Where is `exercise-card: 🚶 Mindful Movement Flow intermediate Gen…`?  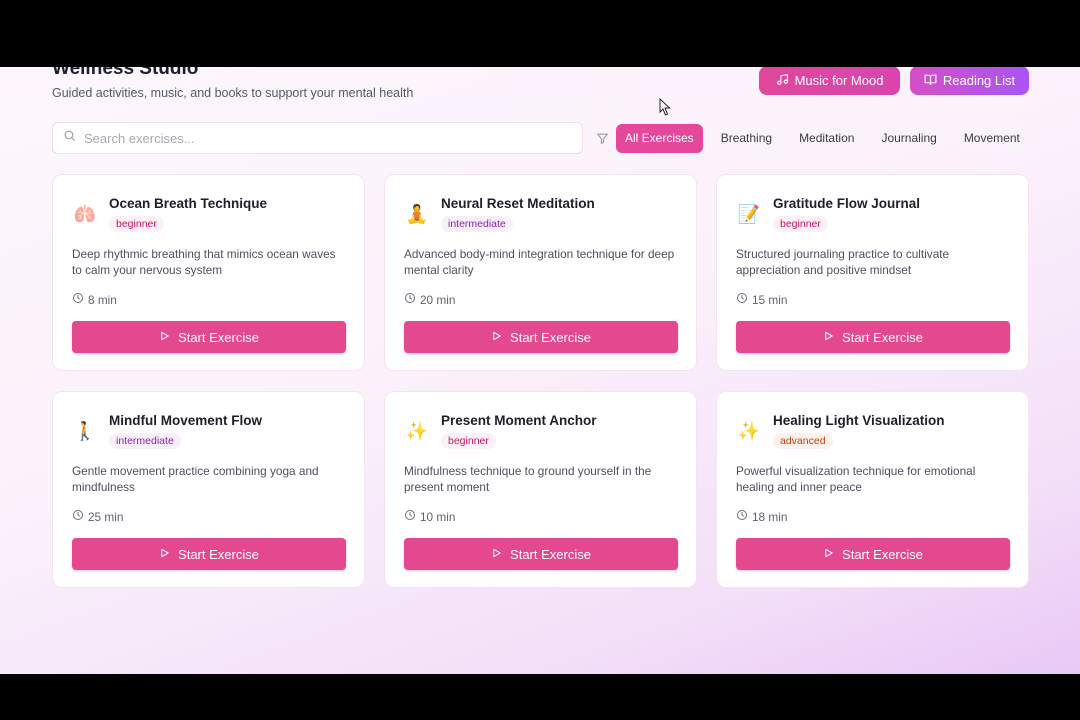 exercise-card: 🚶 Mindful Movement Flow intermediate Gen… is located at coordinates (208, 489).